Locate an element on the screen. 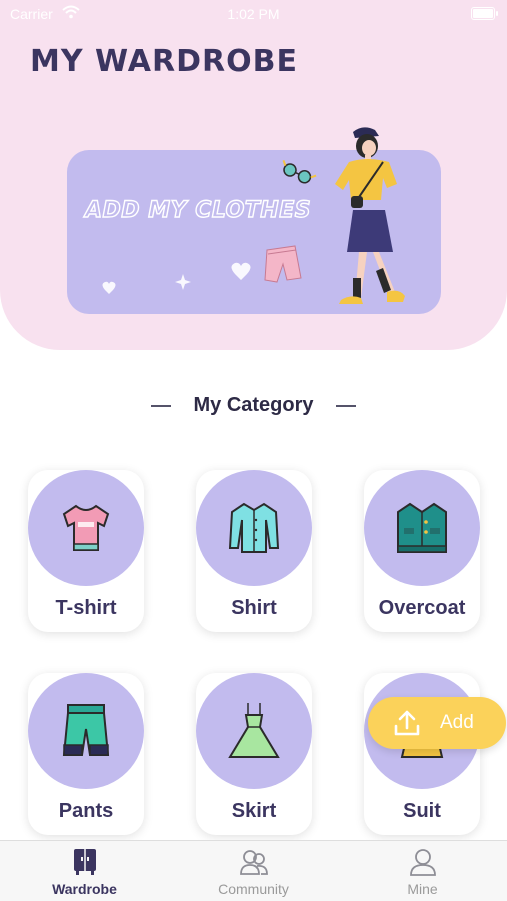 The image size is (507, 901). category-label: Skirt is located at coordinates (254, 811).